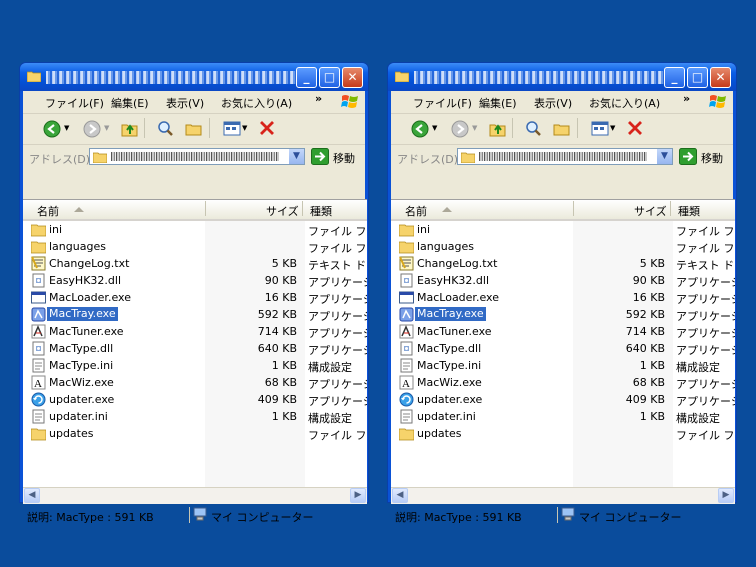 This screenshot has width=756, height=567. What do you see at coordinates (284, 263) in the screenshot?
I see `file-size: 5 KB` at bounding box center [284, 263].